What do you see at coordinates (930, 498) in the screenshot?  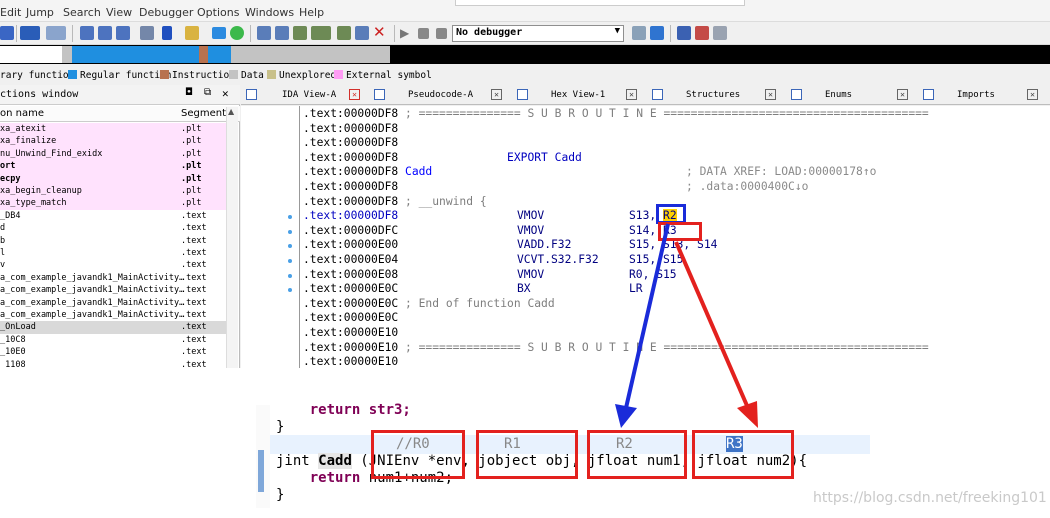 I see `watermark: https://blog.csdn.net/freeking101` at bounding box center [930, 498].